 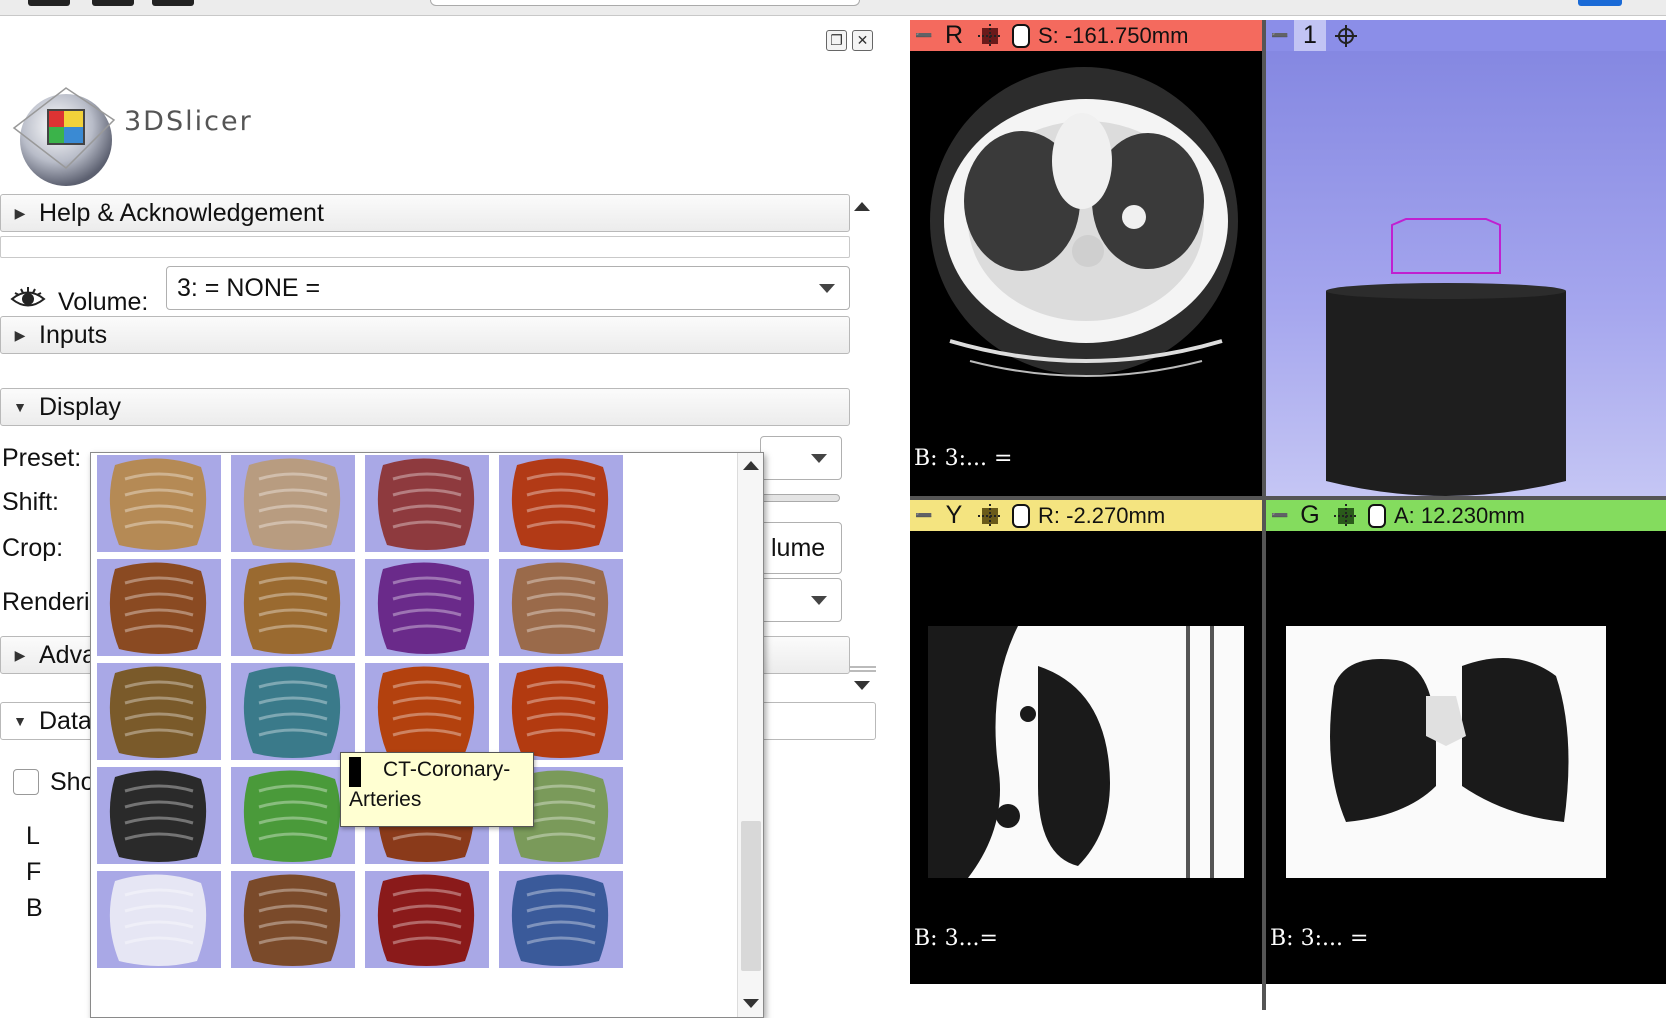 What do you see at coordinates (30, 502) in the screenshot?
I see `shift-label: Shift:` at bounding box center [30, 502].